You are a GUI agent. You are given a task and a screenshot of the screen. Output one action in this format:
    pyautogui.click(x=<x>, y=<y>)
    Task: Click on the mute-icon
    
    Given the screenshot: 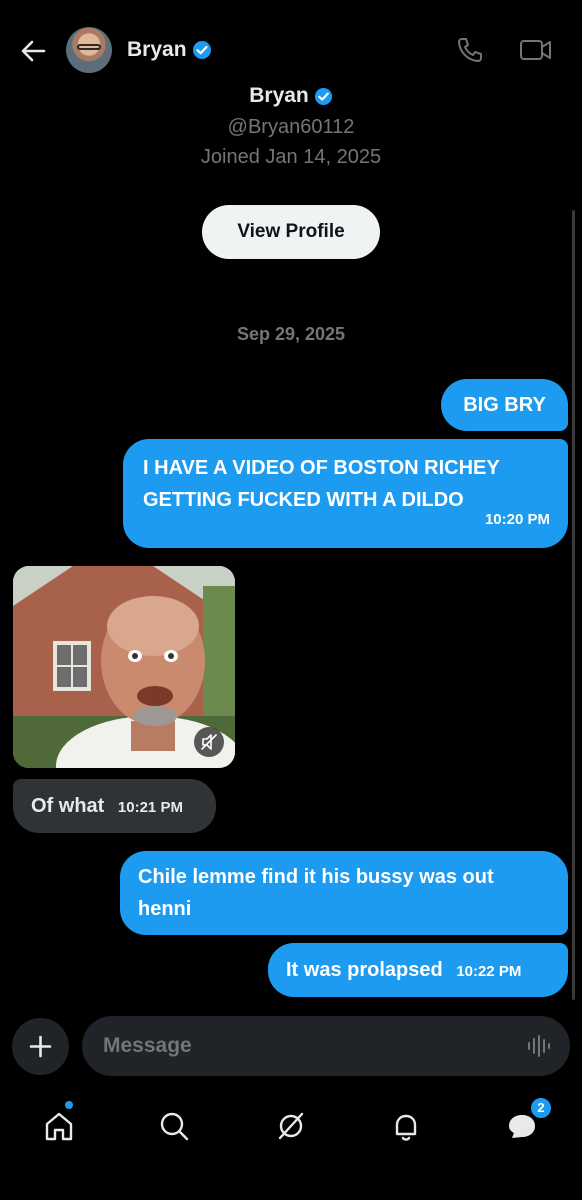 What is the action you would take?
    pyautogui.click(x=209, y=742)
    